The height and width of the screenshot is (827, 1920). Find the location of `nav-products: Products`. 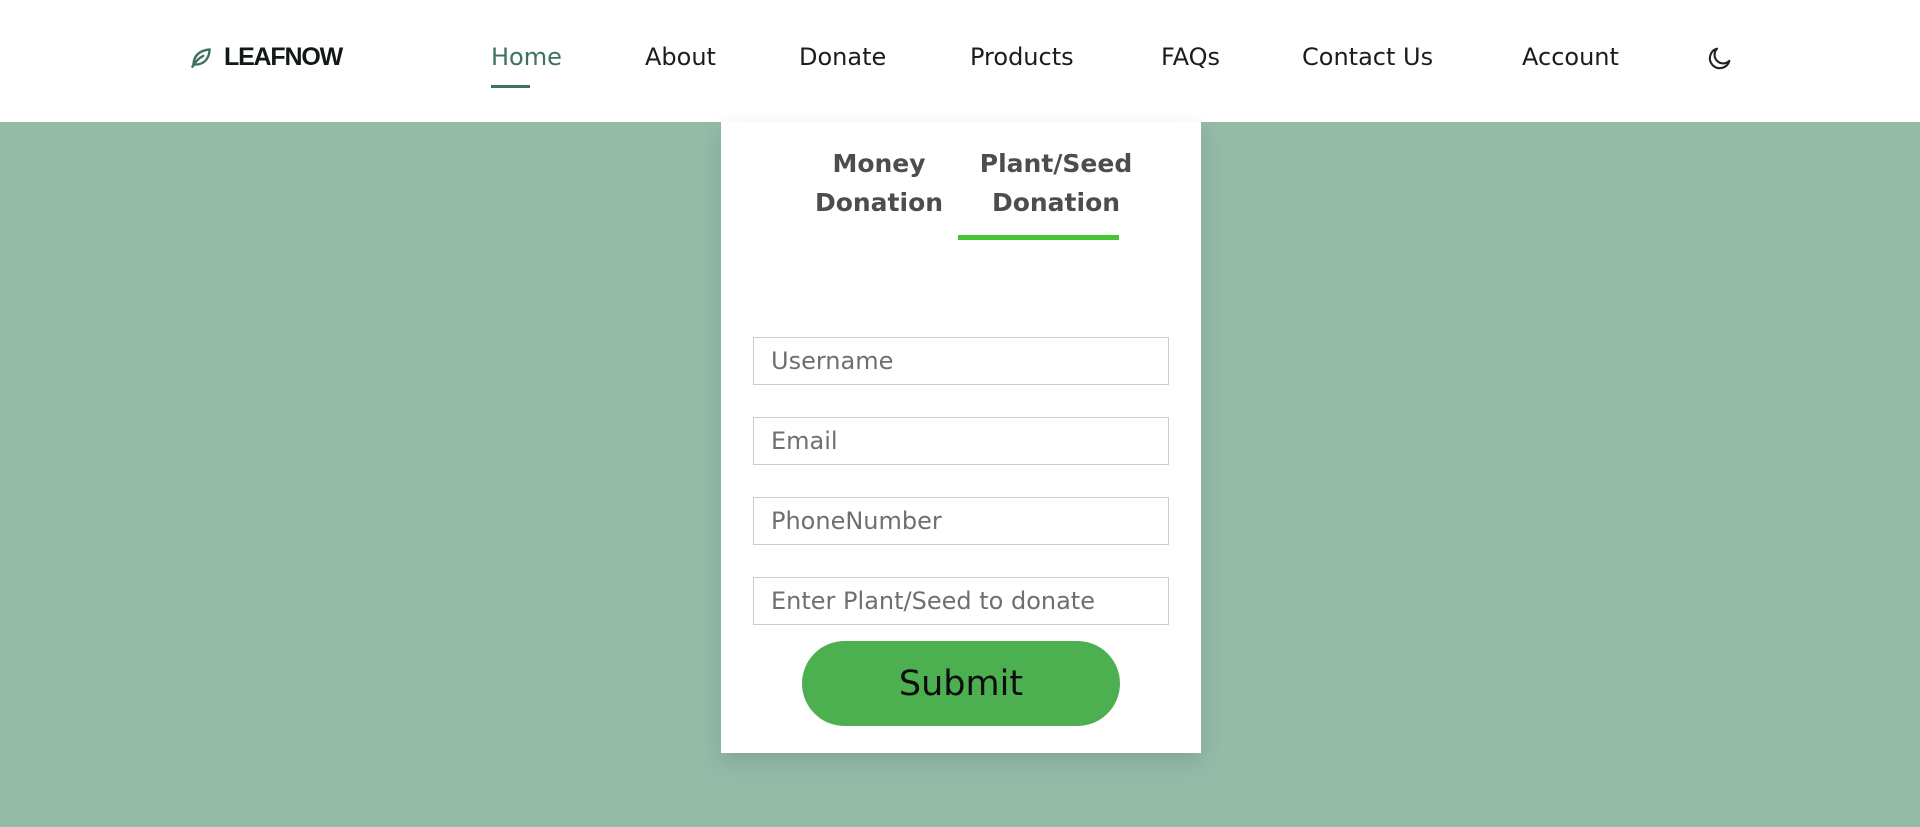

nav-products: Products is located at coordinates (1022, 57).